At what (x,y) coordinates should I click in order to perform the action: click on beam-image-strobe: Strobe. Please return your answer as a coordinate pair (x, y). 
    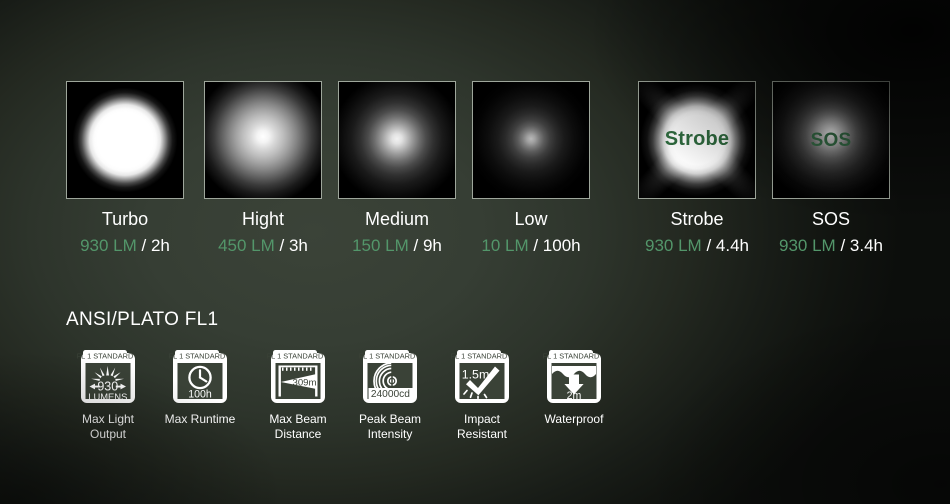
    Looking at the image, I should click on (697, 140).